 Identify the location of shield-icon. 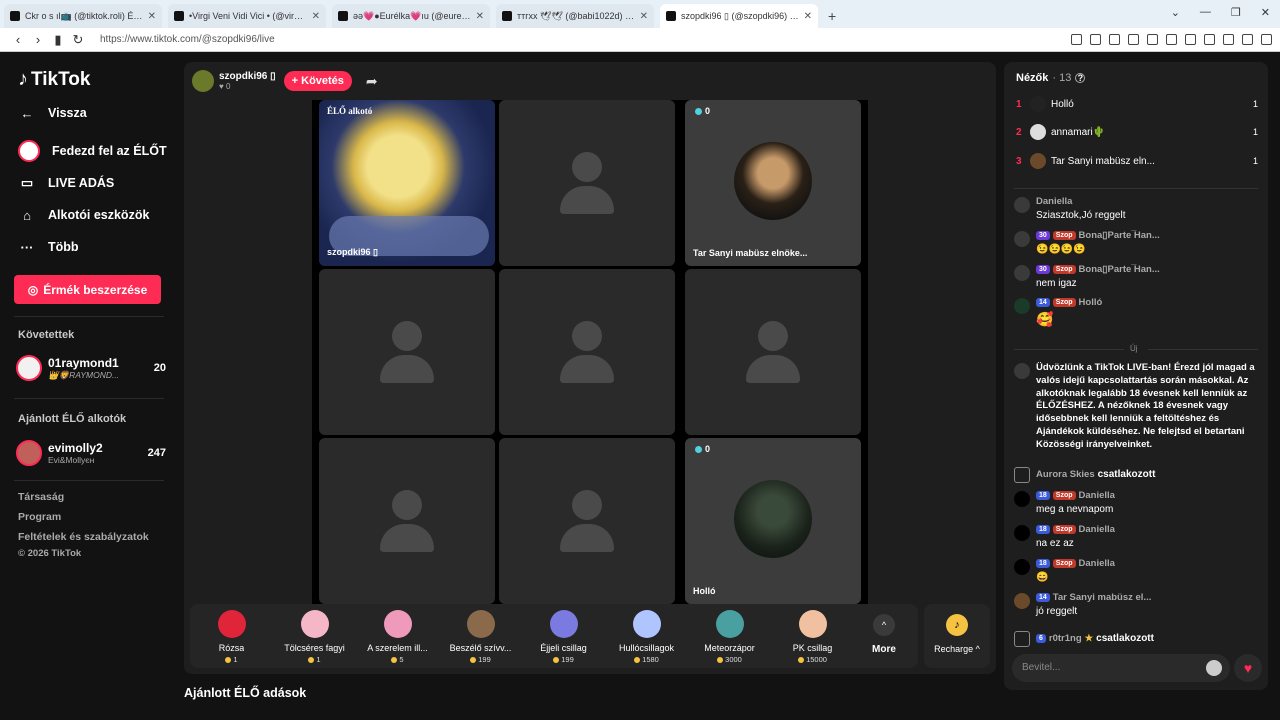
(1095, 39).